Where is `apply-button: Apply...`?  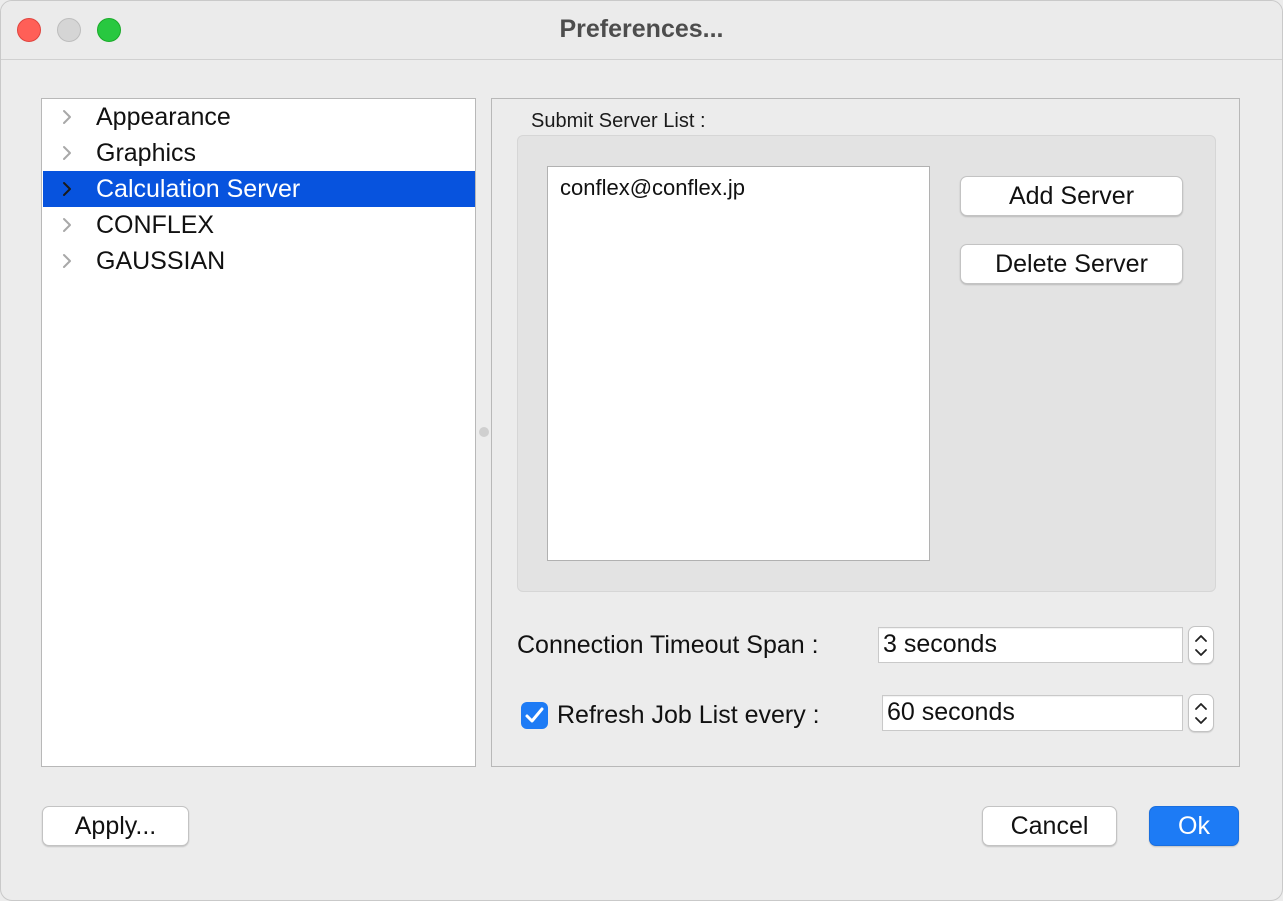
apply-button: Apply... is located at coordinates (115, 826).